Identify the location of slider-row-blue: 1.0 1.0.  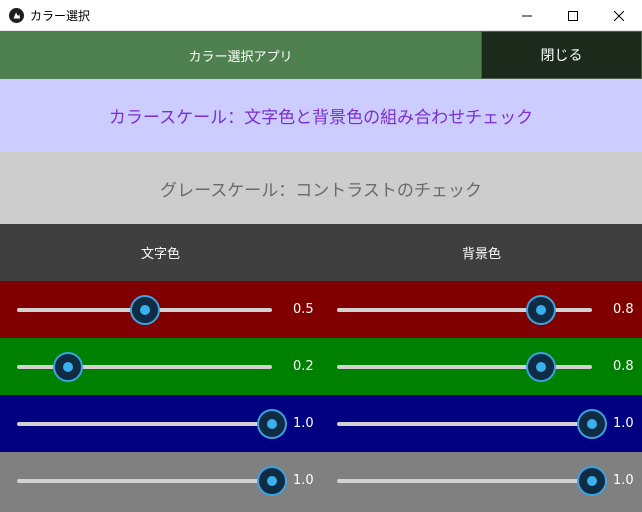
(321, 423).